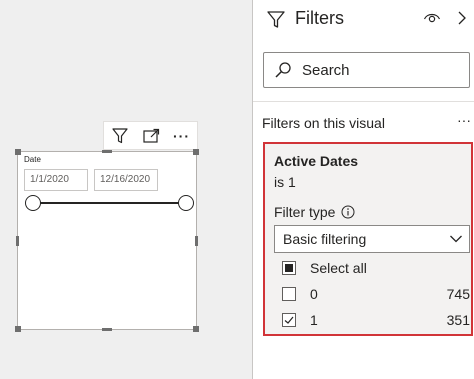 The width and height of the screenshot is (474, 379). I want to click on filter-type-row: Filter type, so click(314, 212).